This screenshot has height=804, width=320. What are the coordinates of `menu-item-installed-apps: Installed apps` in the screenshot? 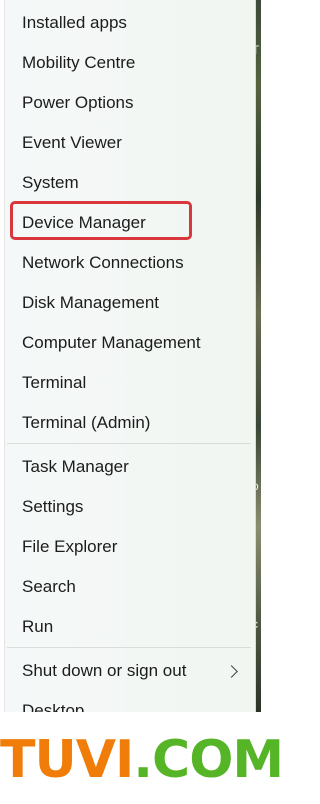 It's located at (130, 23).